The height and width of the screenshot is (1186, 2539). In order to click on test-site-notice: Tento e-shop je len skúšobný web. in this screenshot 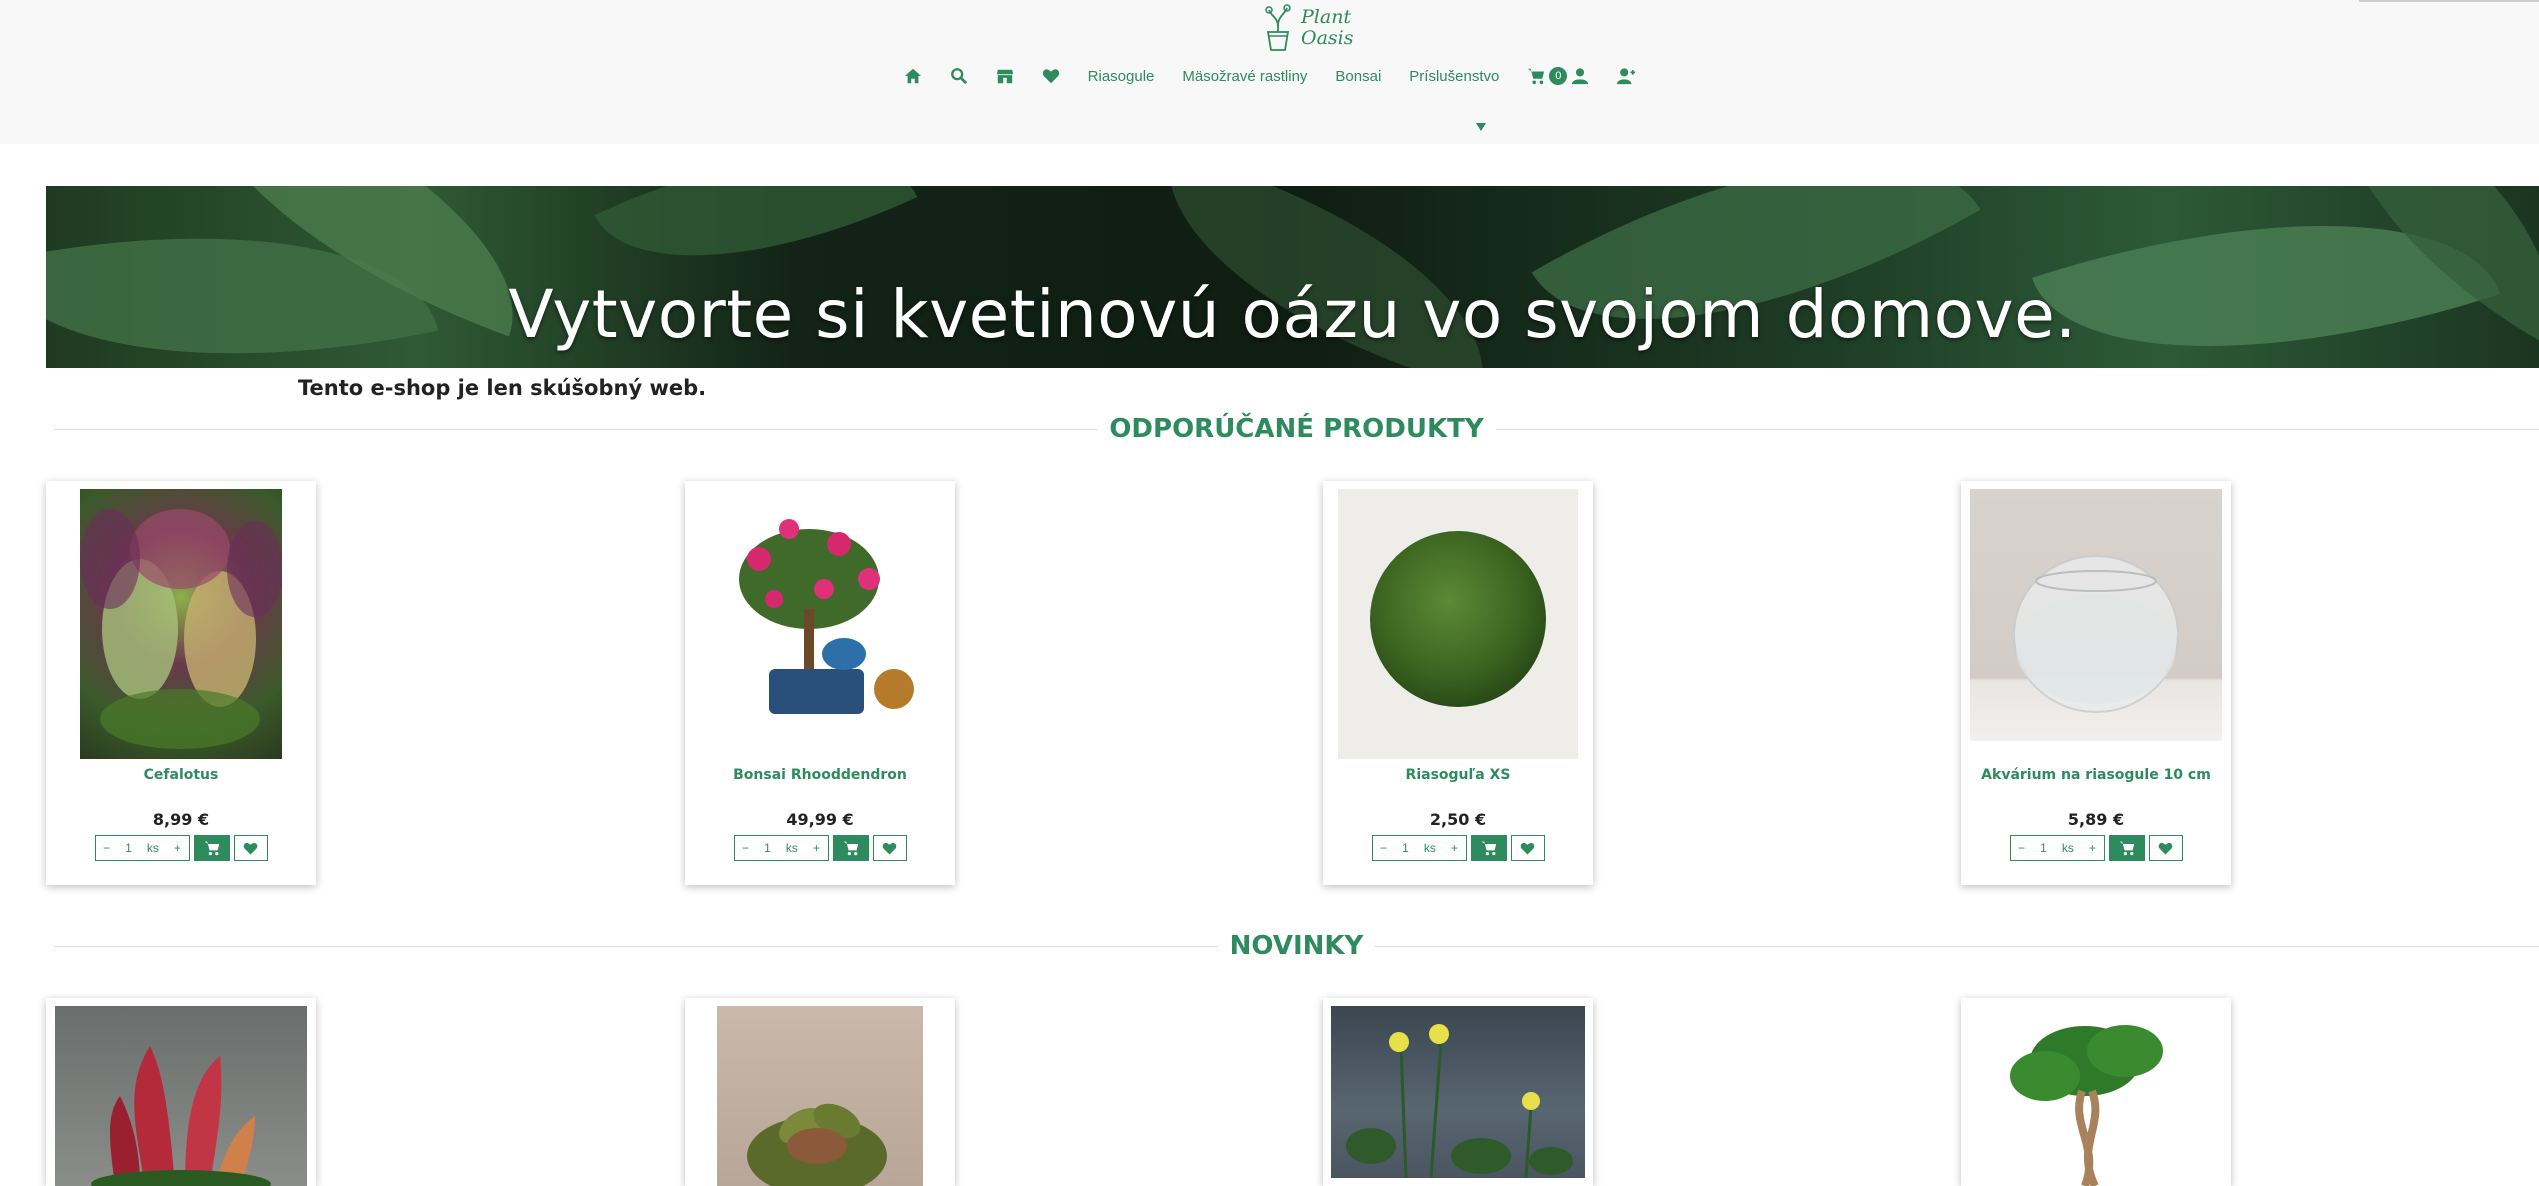, I will do `click(502, 388)`.